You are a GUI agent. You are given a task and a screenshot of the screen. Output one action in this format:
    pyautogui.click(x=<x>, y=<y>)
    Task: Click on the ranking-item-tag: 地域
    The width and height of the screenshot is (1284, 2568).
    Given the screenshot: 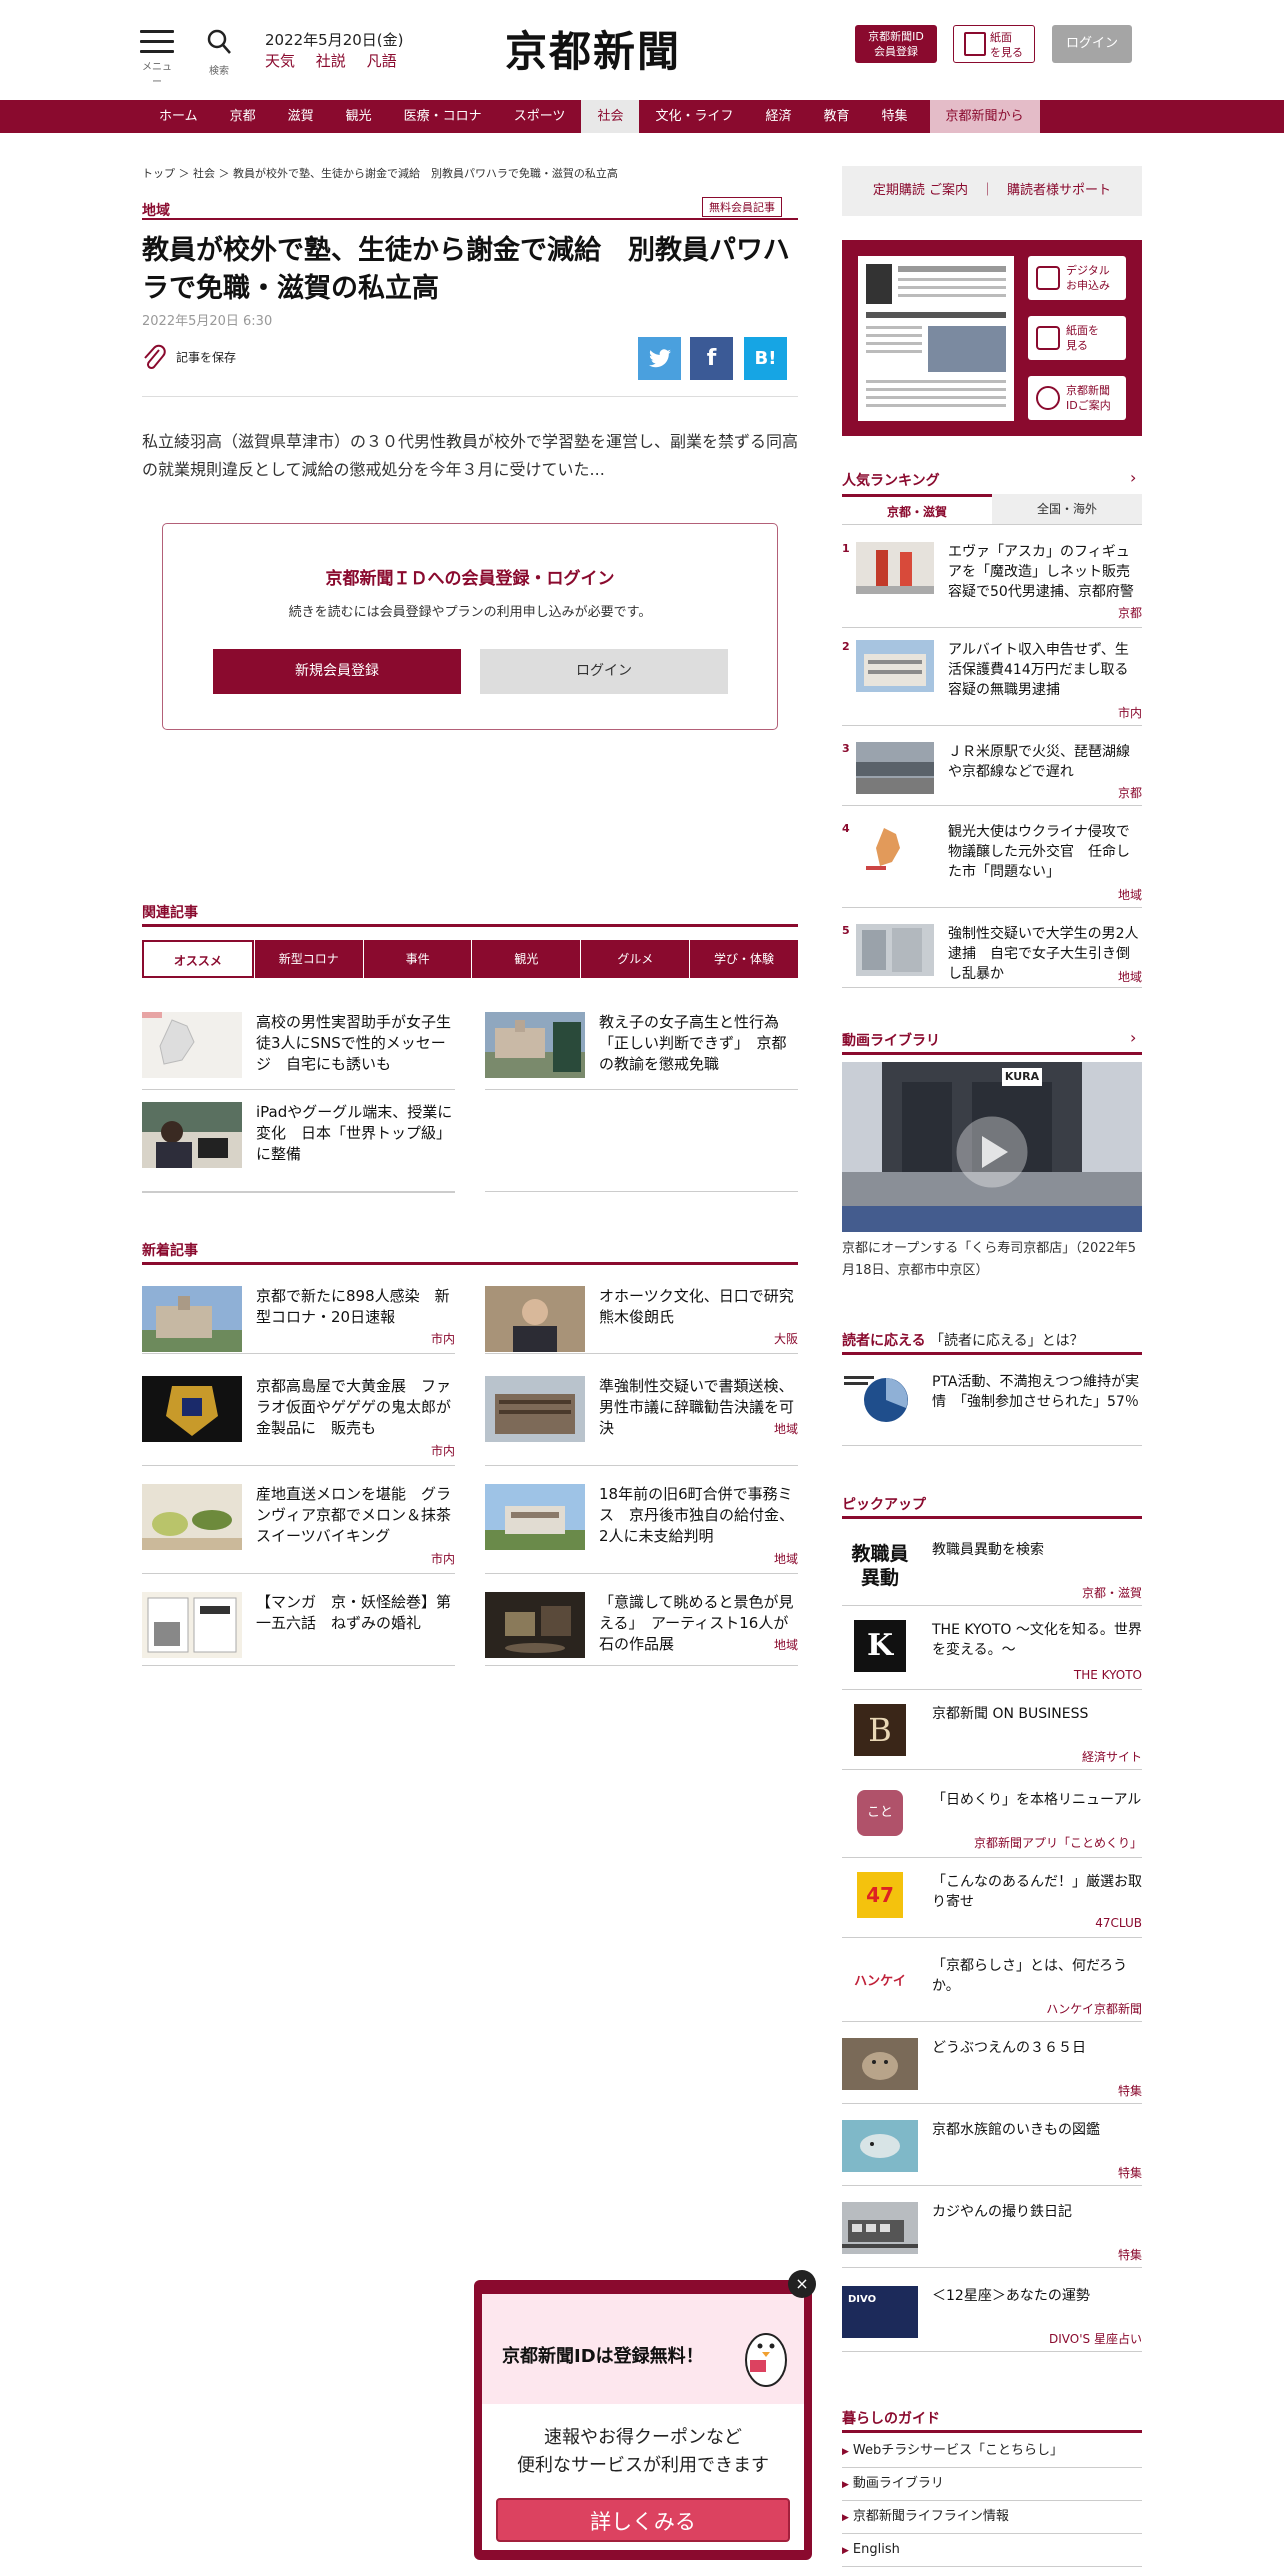 What is the action you would take?
    pyautogui.click(x=1129, y=895)
    